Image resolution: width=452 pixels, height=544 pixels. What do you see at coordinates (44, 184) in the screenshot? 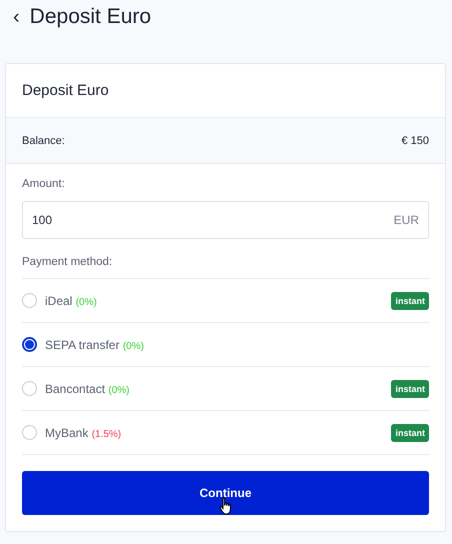
I see `amount-label: Amount:` at bounding box center [44, 184].